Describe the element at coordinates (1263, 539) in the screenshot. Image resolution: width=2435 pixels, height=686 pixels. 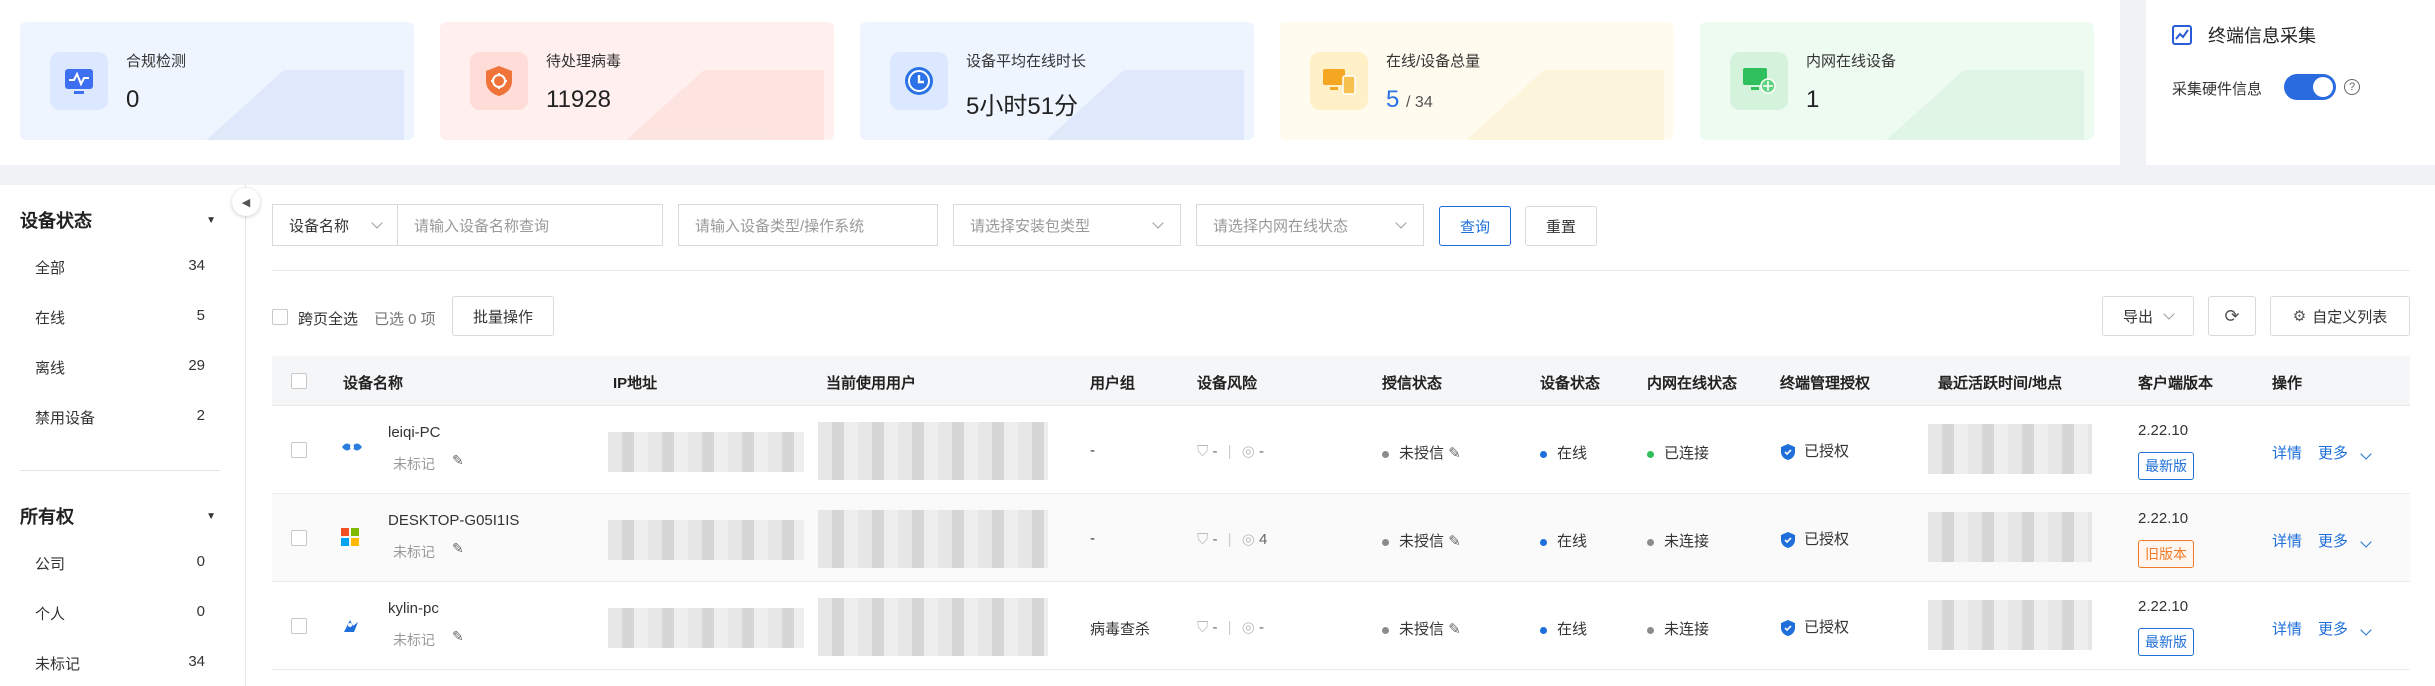
I see `risk-value-2: 4` at that location.